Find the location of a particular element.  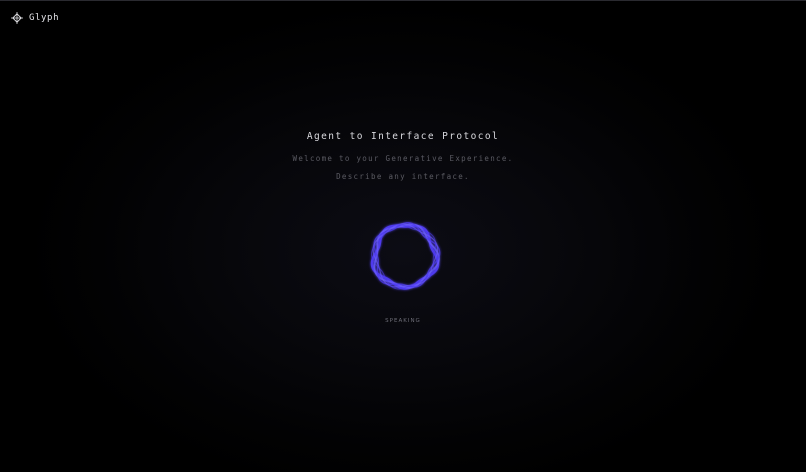

brand-name: Glyph is located at coordinates (44, 18).